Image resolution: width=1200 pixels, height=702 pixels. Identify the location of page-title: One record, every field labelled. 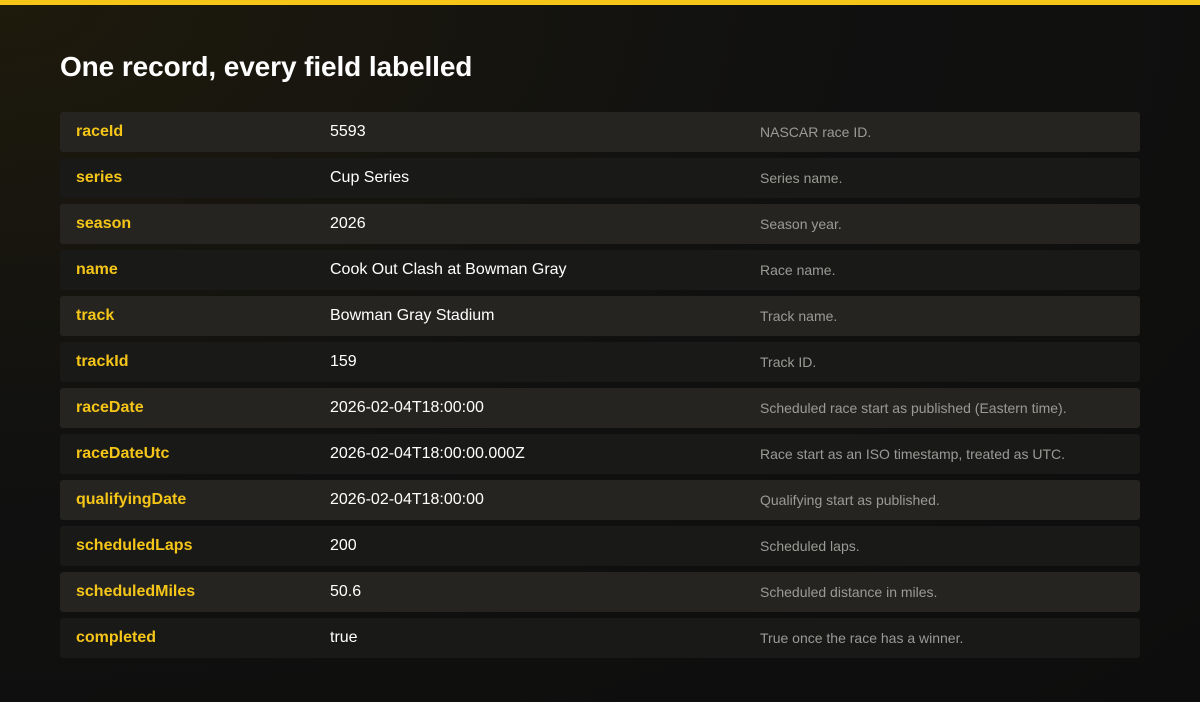
(266, 66).